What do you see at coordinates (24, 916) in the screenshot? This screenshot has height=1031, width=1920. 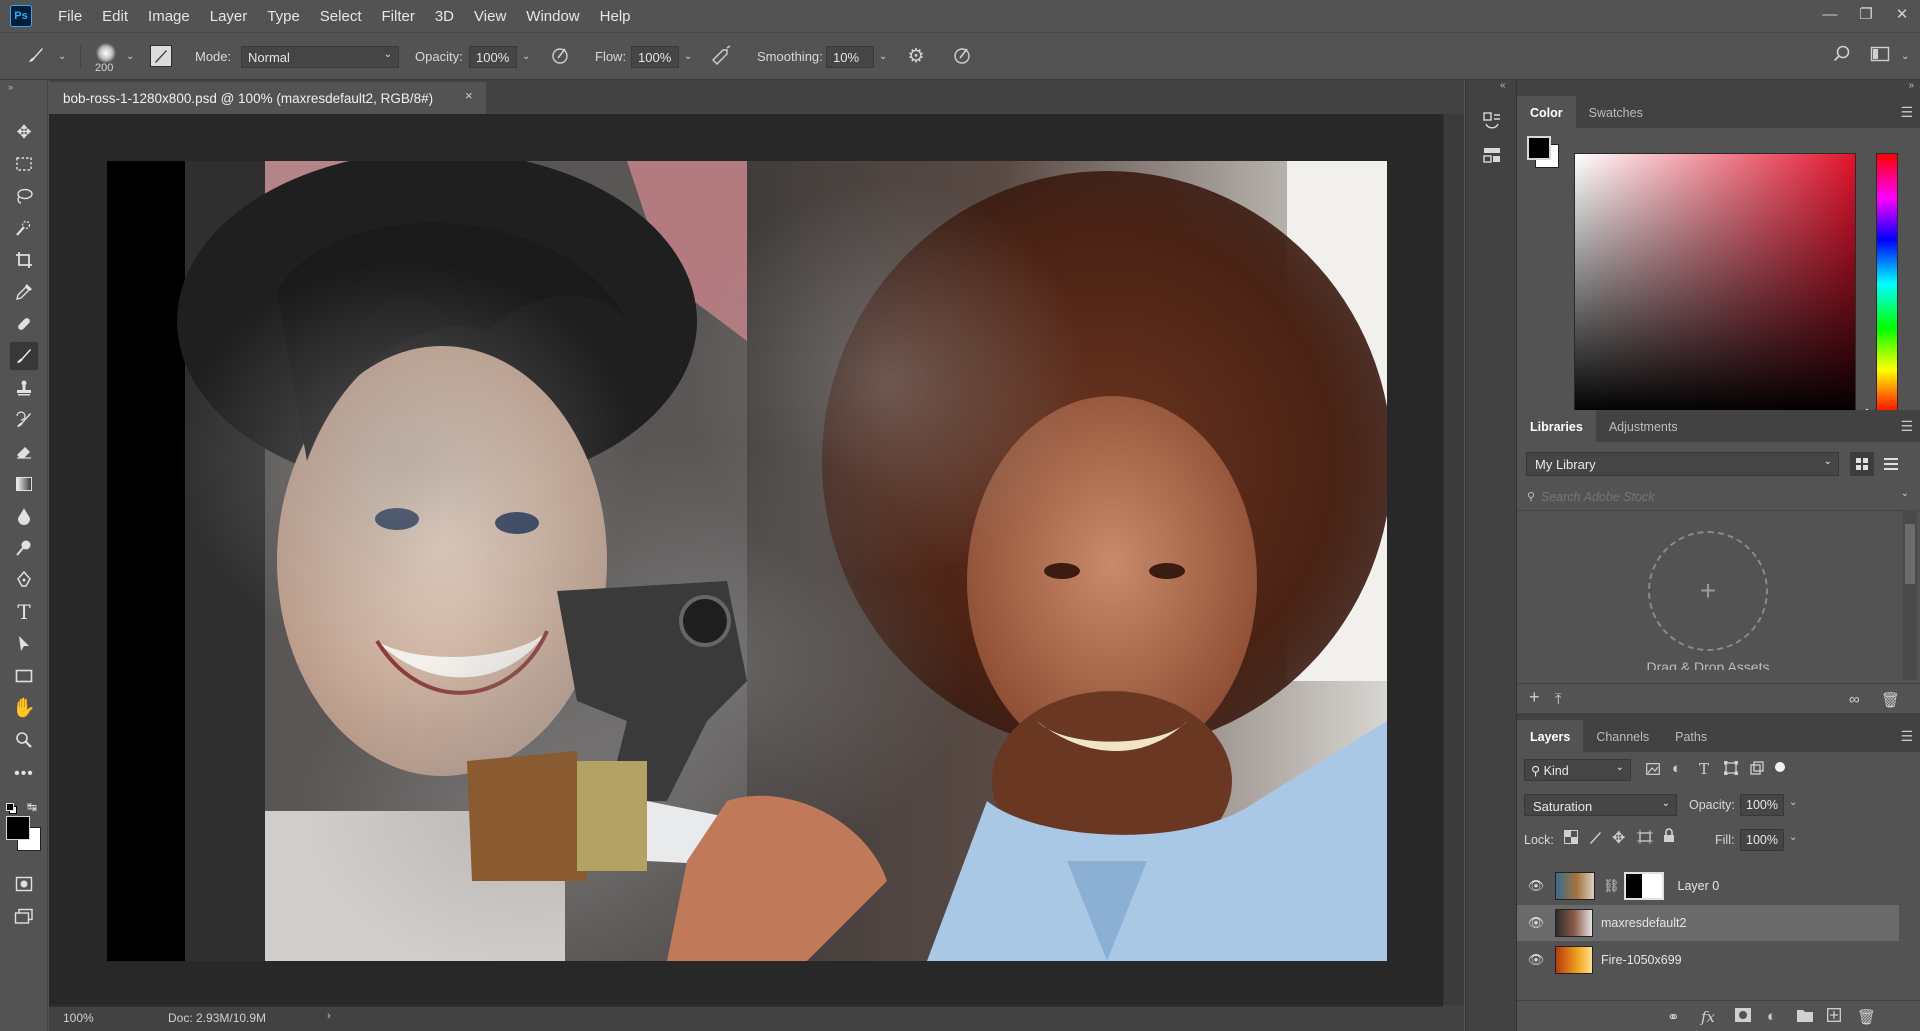 I see `screen-mode-icon` at bounding box center [24, 916].